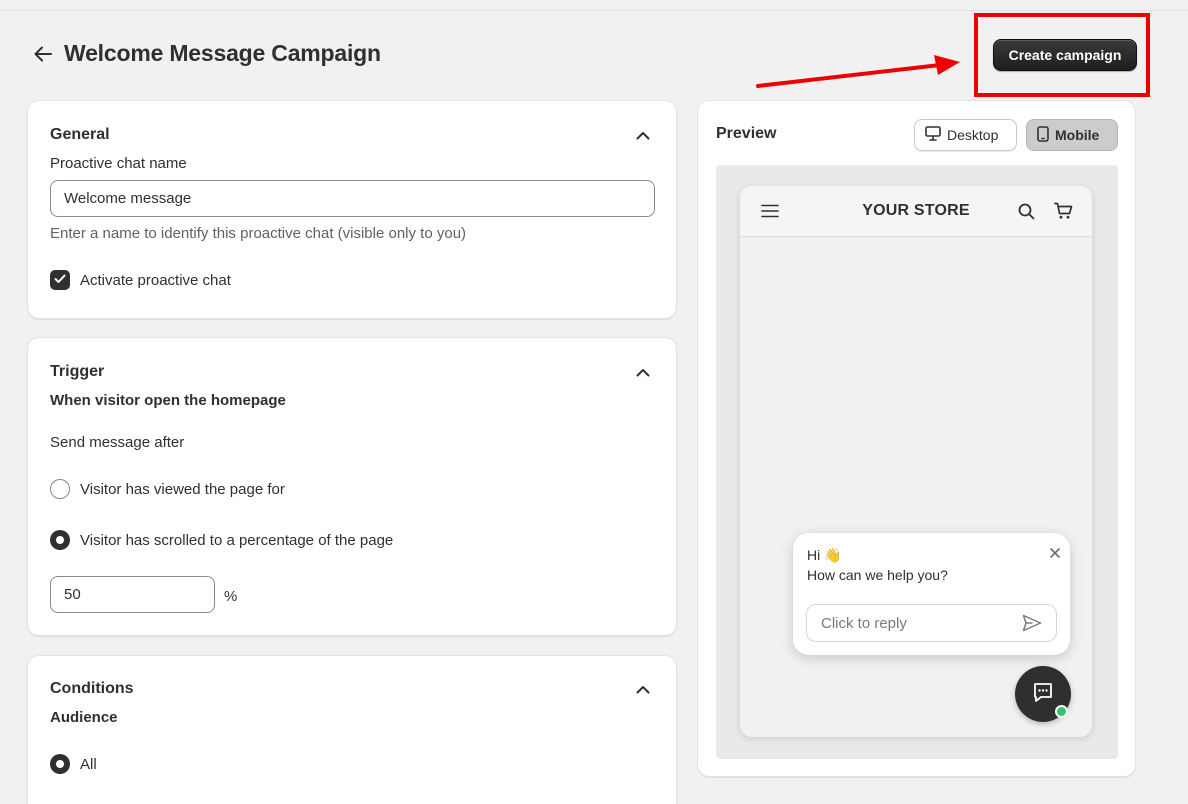 This screenshot has width=1188, height=804. I want to click on chat-reply-placeholder: Click to reply, so click(864, 623).